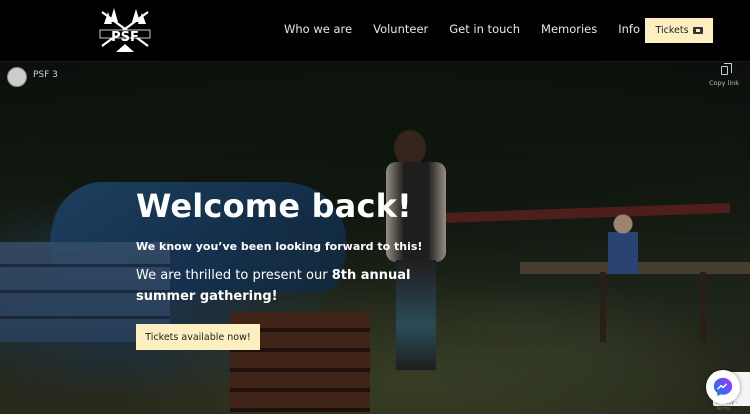  I want to click on copy-icon, so click(726, 69).